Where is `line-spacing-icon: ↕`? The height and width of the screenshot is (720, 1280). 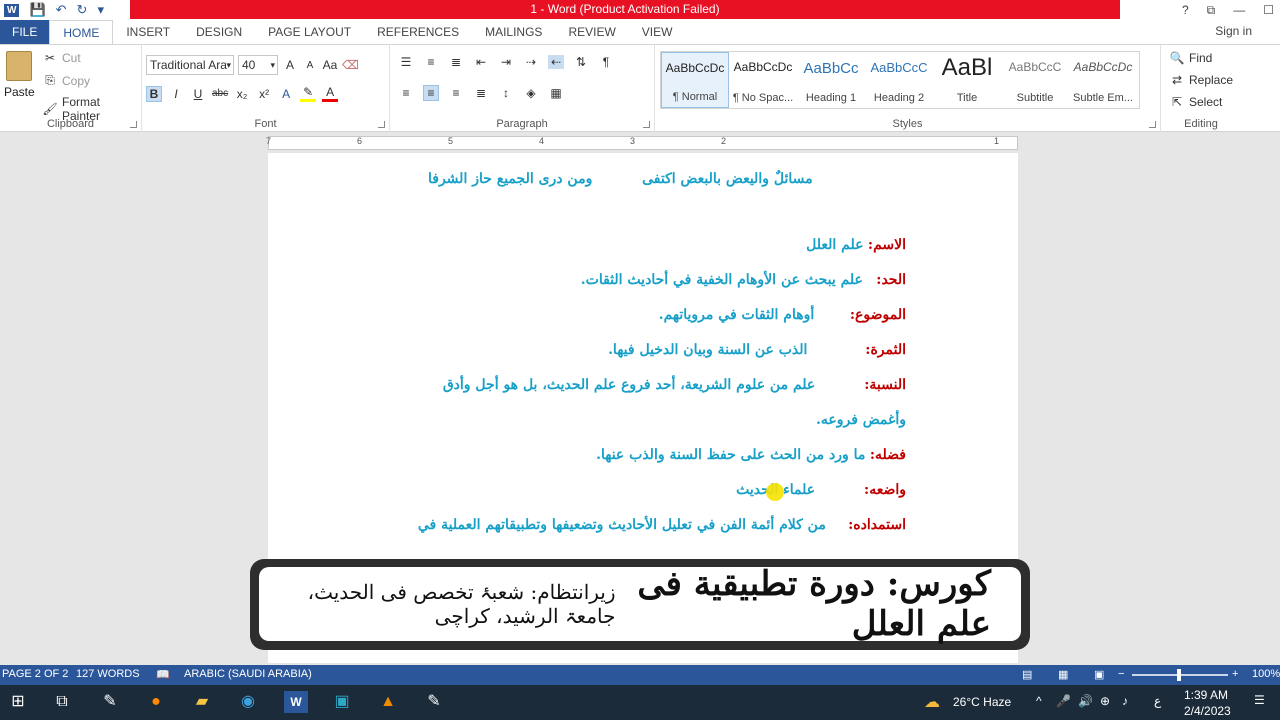 line-spacing-icon: ↕ is located at coordinates (506, 93).